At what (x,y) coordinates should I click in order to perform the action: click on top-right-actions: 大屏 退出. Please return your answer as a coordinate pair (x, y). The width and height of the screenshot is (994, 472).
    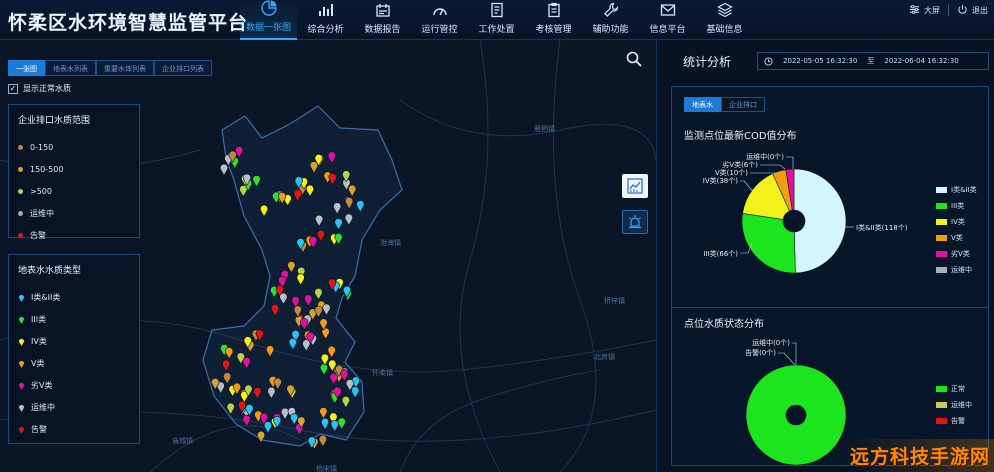
    Looking at the image, I should click on (948, 10).